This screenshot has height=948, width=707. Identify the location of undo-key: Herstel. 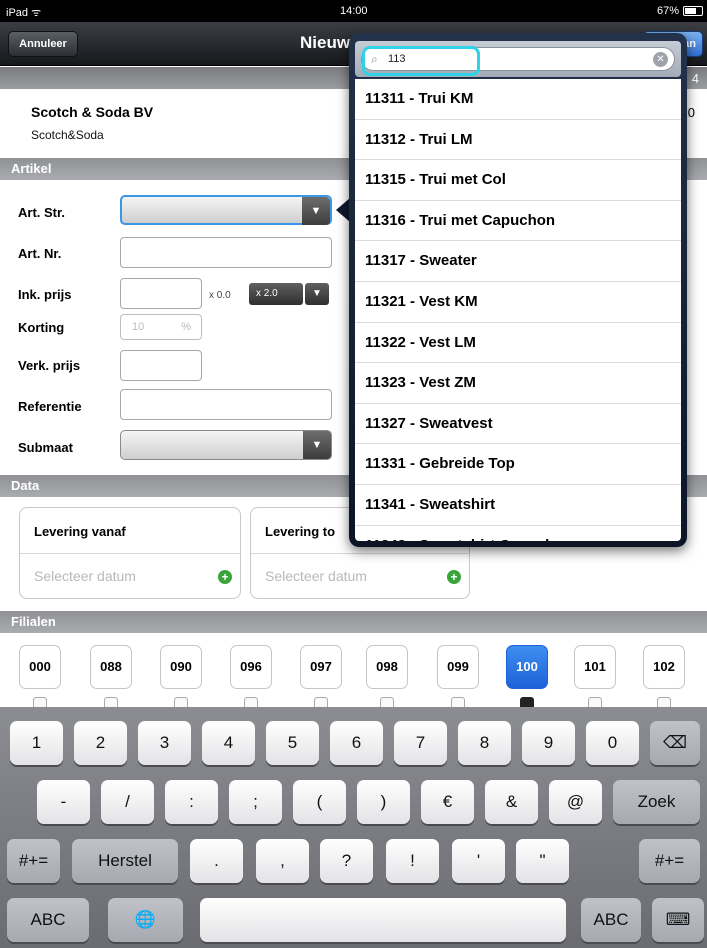
(125, 861).